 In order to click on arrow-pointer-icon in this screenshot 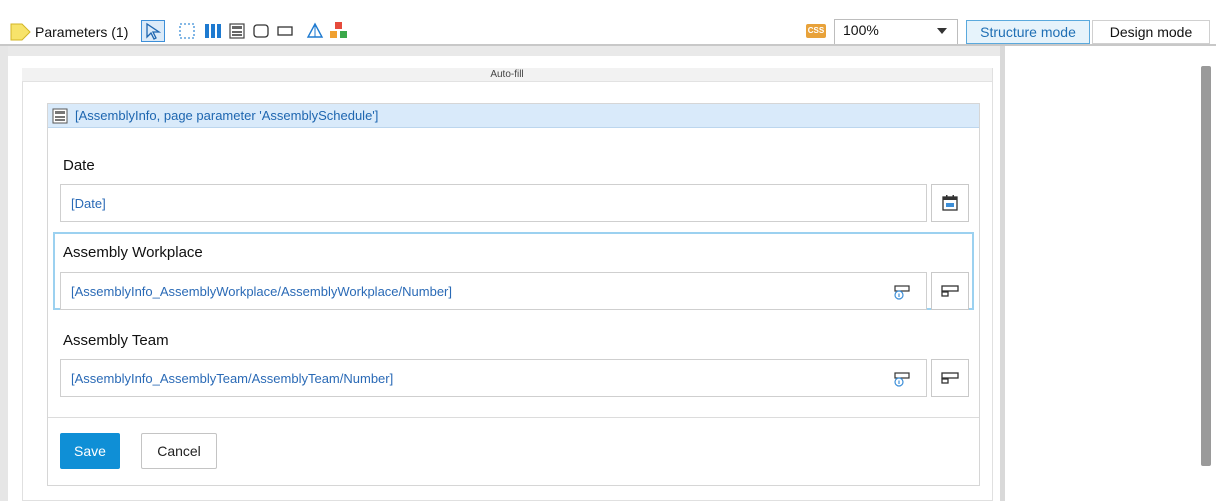, I will do `click(154, 31)`.